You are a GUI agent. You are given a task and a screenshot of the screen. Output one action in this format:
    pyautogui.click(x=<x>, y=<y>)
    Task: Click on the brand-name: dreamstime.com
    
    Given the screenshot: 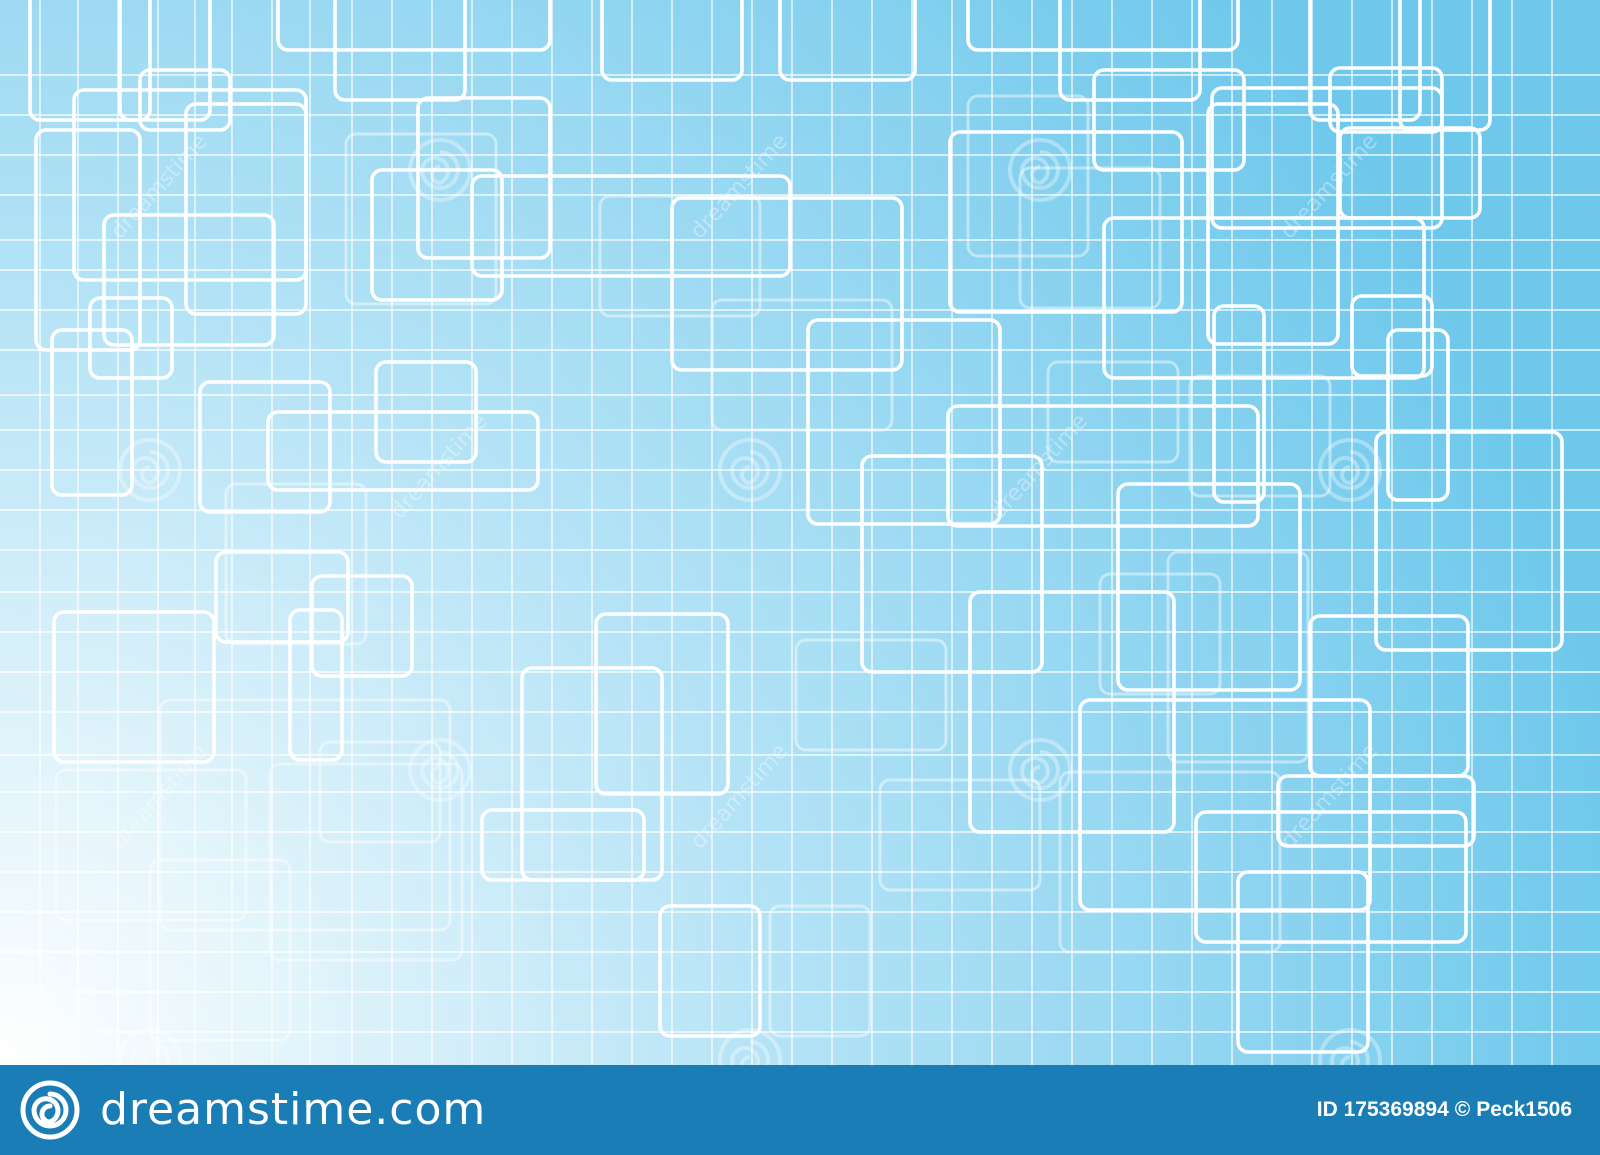 What is the action you would take?
    pyautogui.click(x=293, y=1110)
    